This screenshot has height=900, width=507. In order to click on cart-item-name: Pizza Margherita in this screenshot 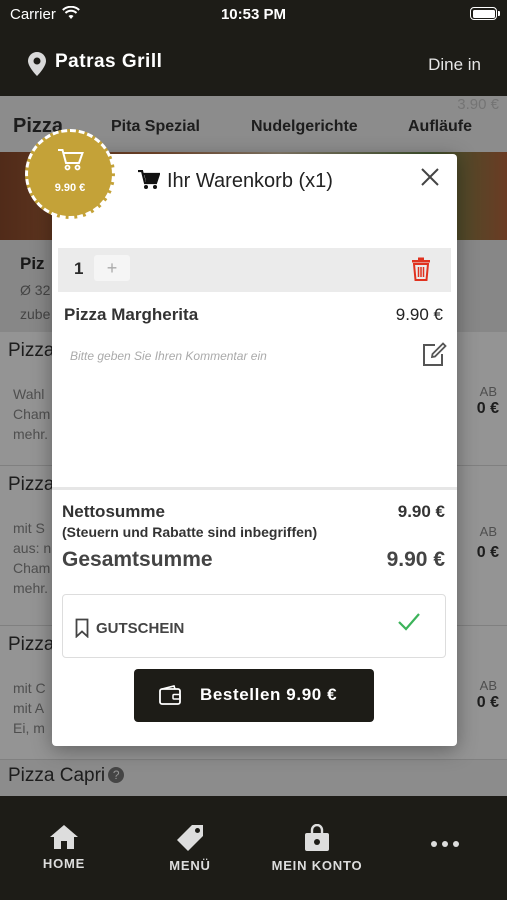, I will do `click(131, 314)`.